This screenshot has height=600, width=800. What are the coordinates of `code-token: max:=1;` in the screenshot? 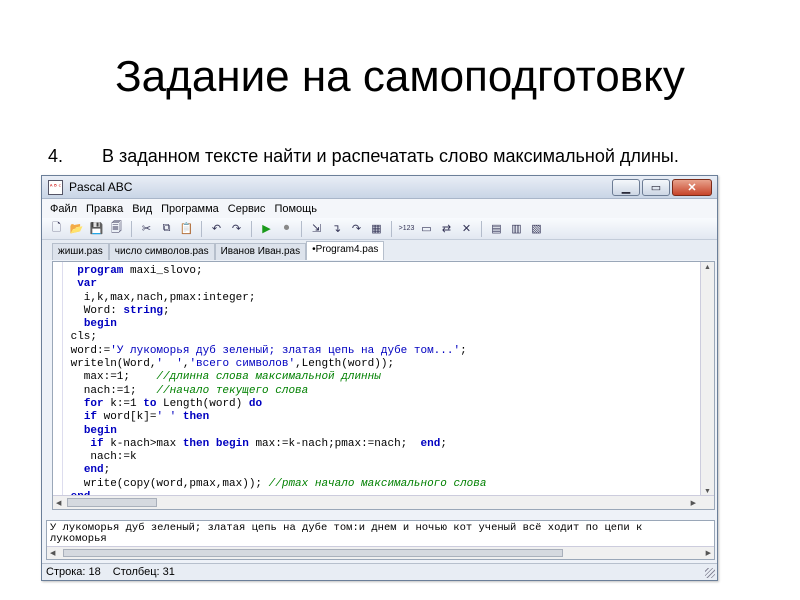 It's located at (110, 377).